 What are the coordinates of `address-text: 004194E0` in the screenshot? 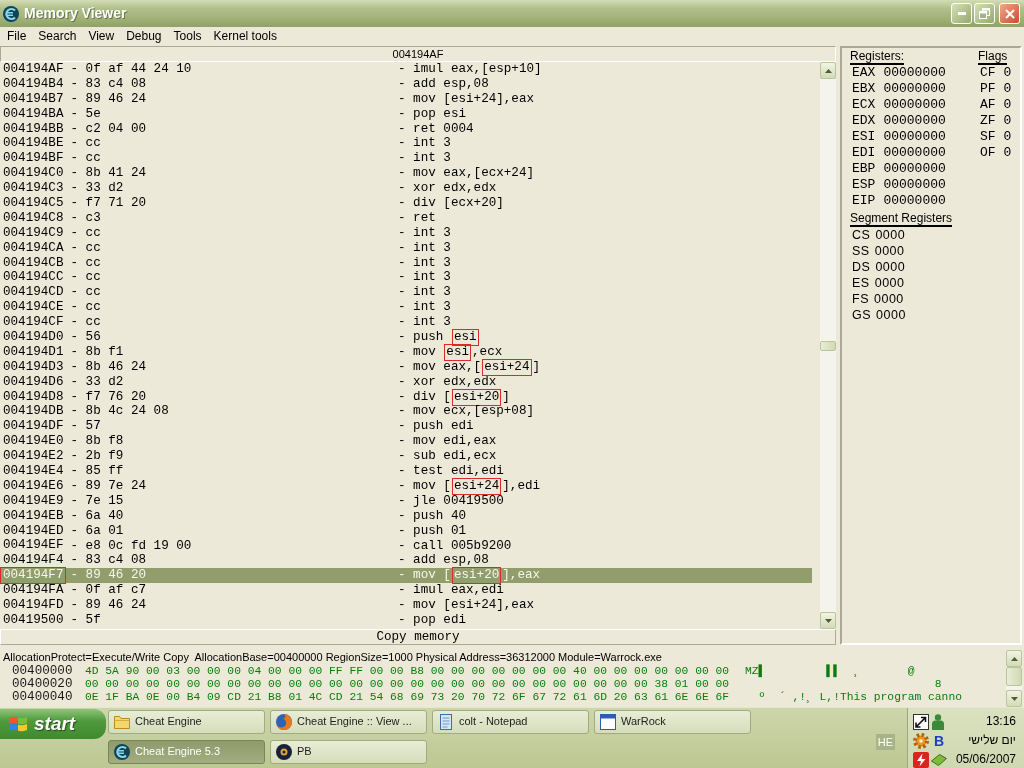 It's located at (33, 441).